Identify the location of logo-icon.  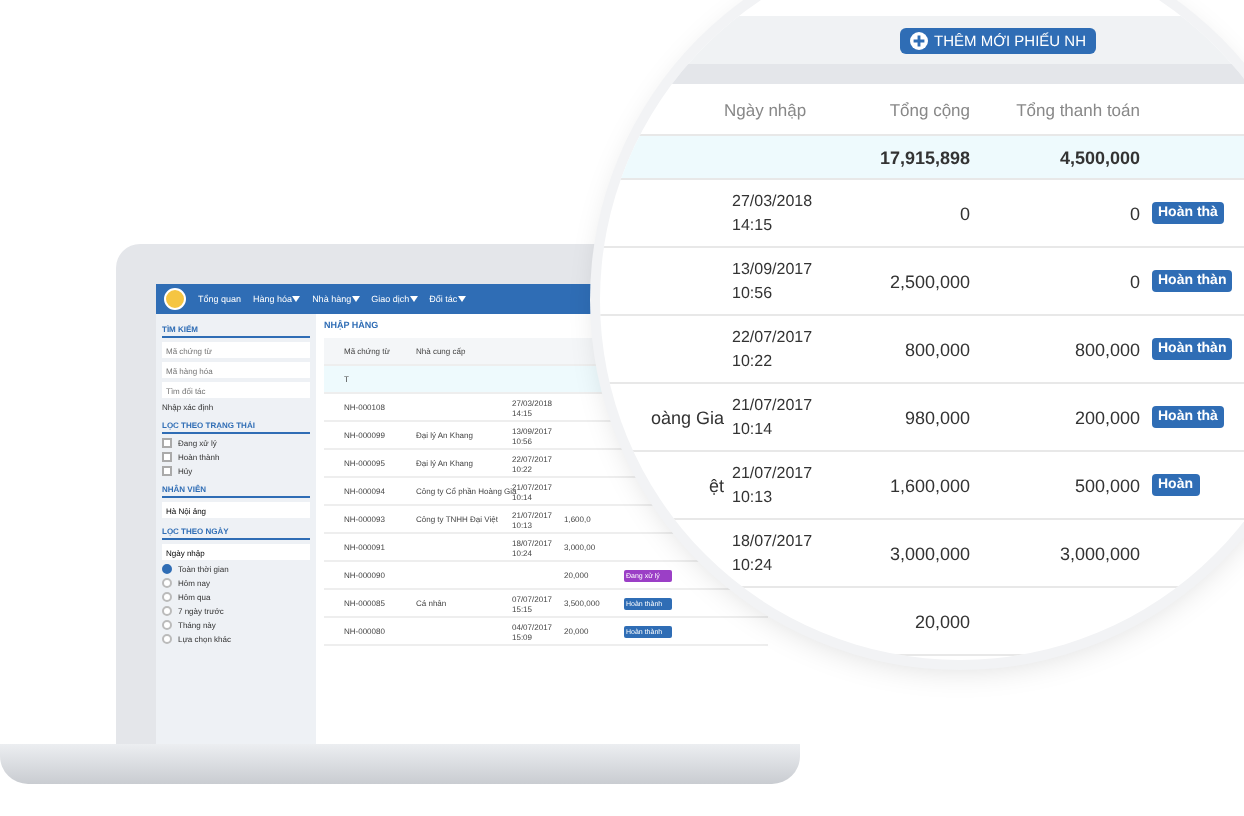
(175, 299).